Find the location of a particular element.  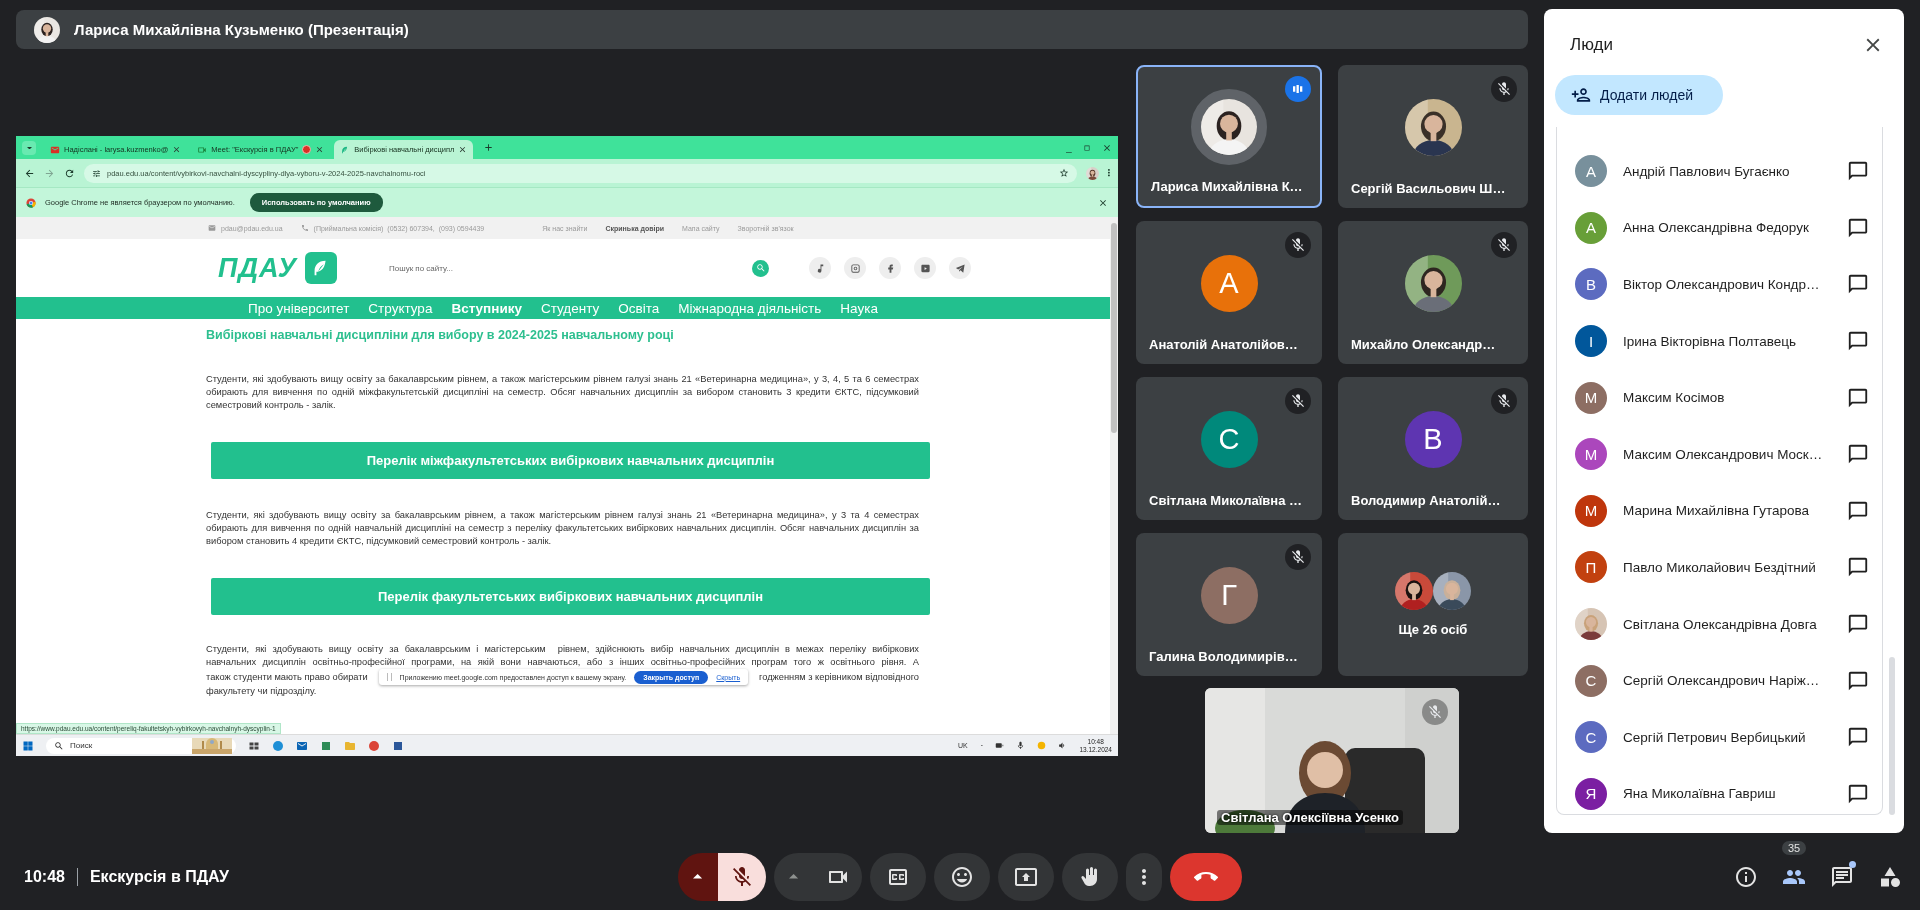

participant-name: Марина Михайлівна Гутарова is located at coordinates (1717, 511).